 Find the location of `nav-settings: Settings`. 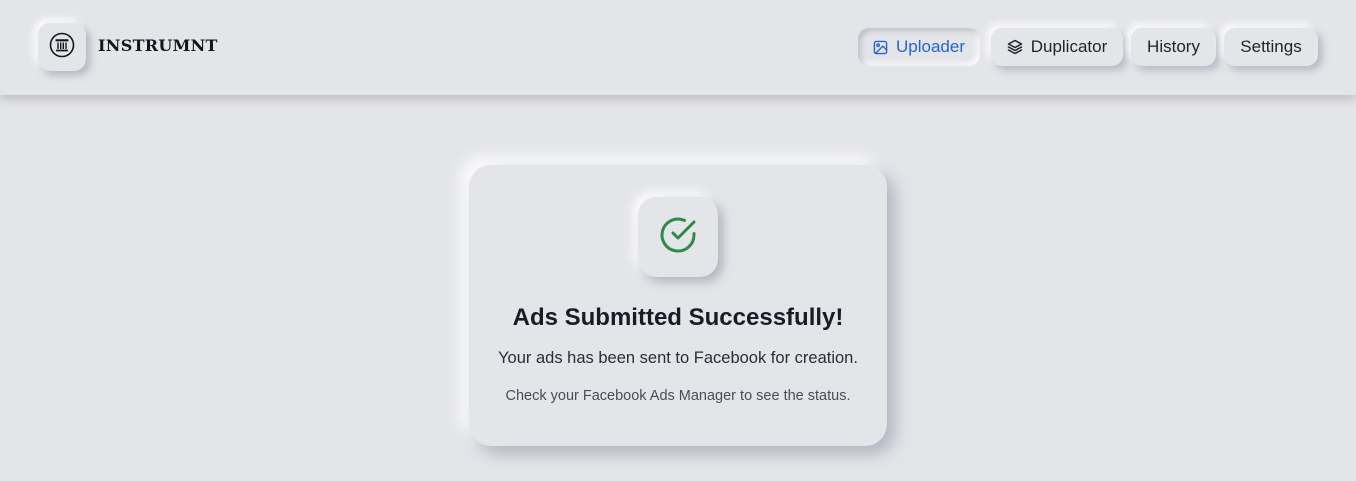

nav-settings: Settings is located at coordinates (1271, 47).